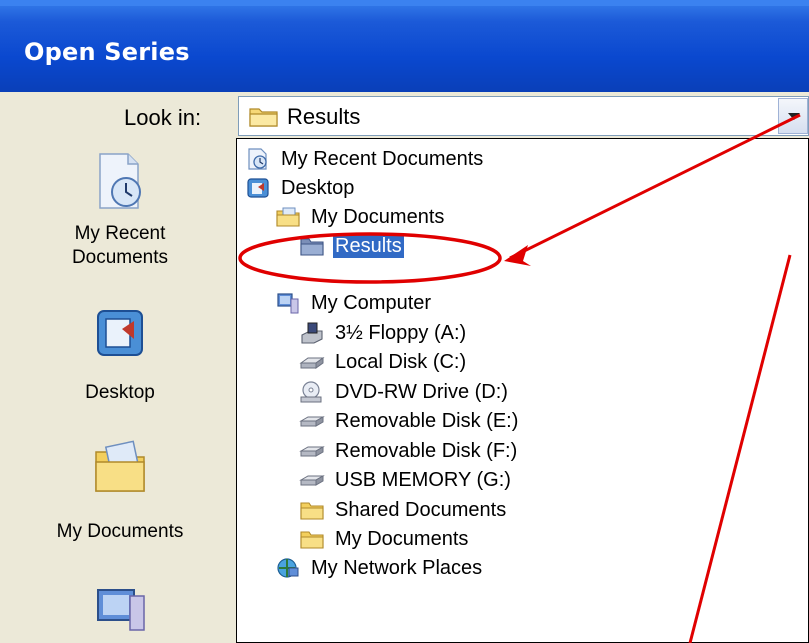 The image size is (809, 643). I want to click on place-my-documents: My Documents, so click(120, 491).